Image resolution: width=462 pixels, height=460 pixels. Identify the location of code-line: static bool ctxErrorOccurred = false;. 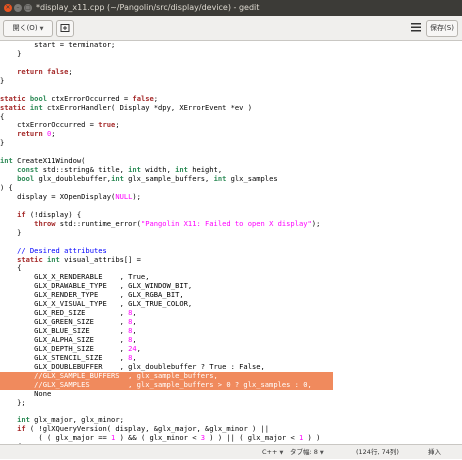
(231, 99).